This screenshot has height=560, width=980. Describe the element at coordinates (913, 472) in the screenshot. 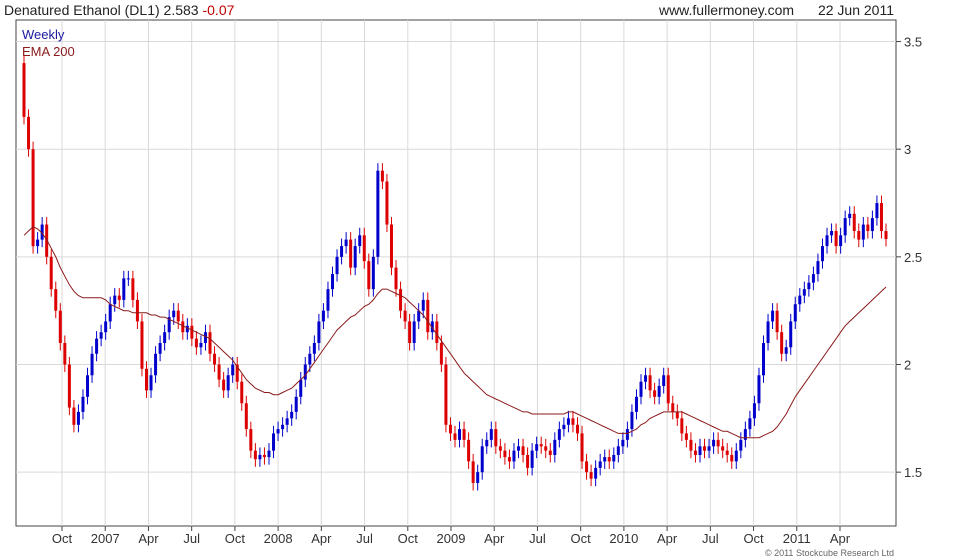

I see `y-tick-label: 1.5` at that location.